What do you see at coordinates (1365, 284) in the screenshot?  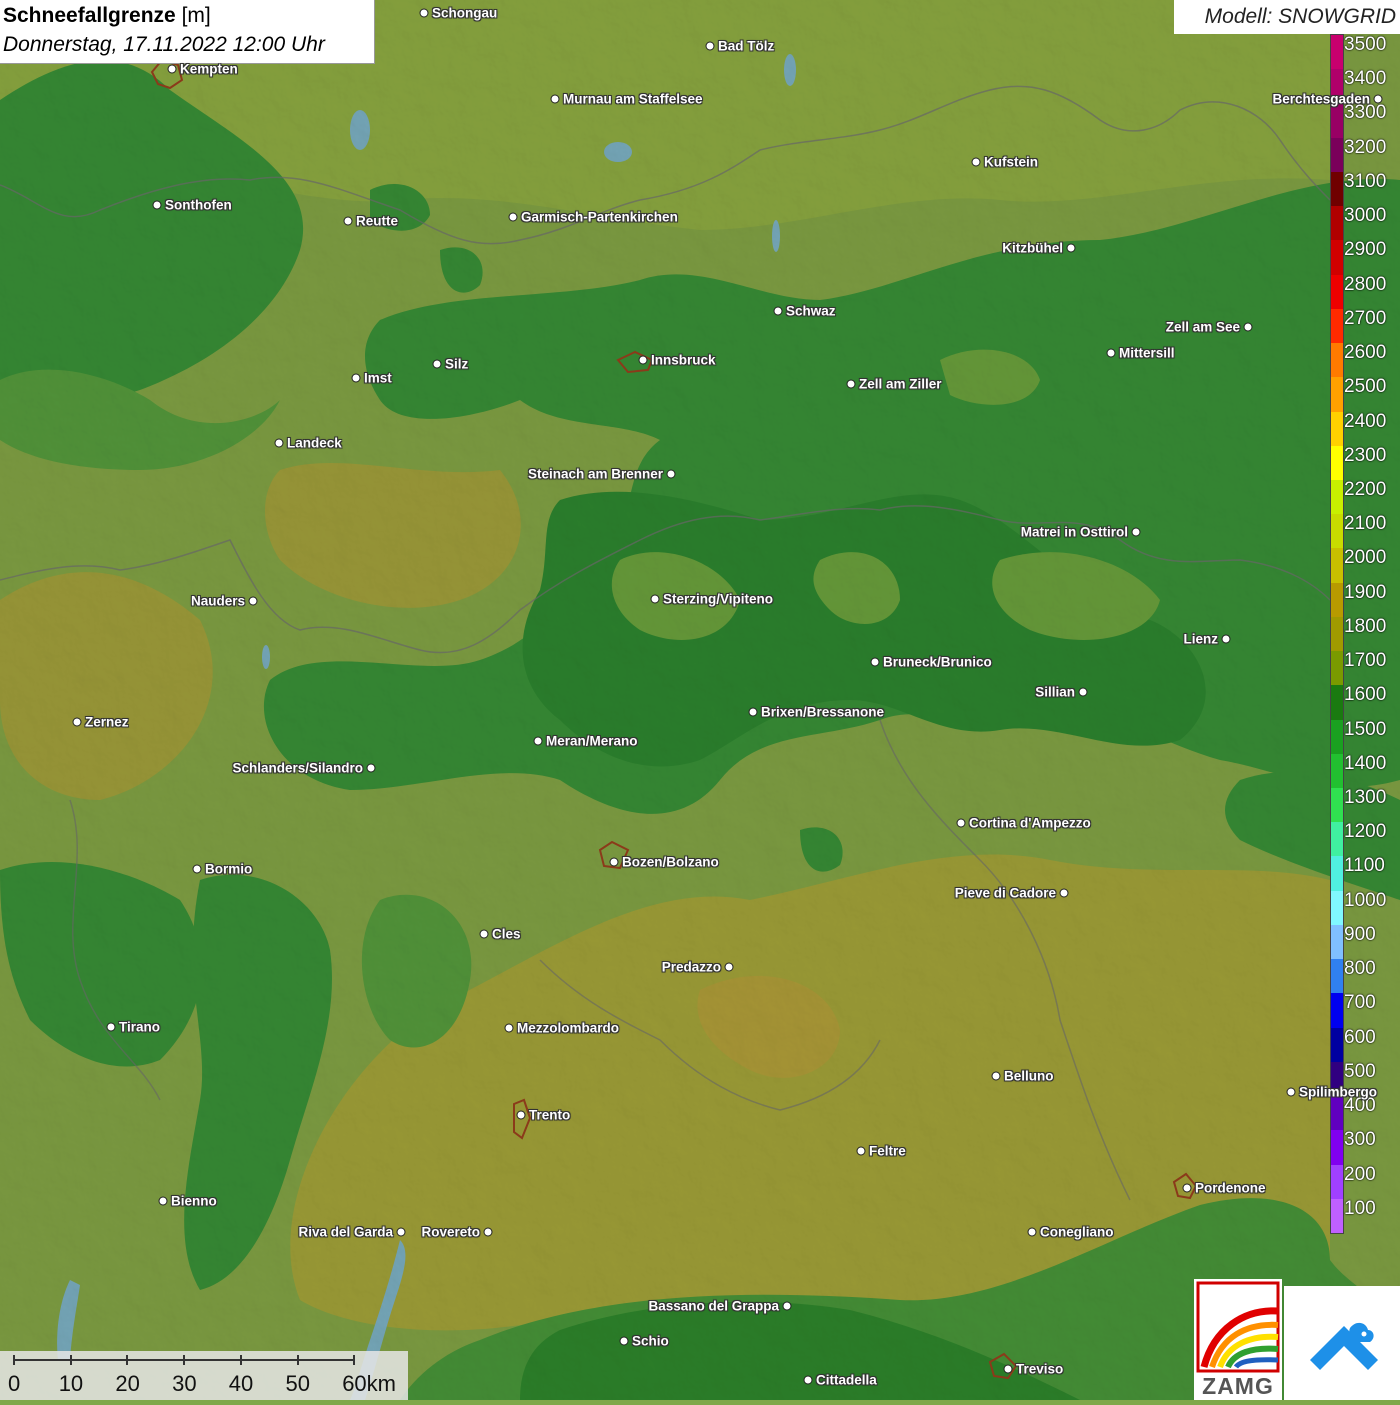 I see `legend-label: 2800` at bounding box center [1365, 284].